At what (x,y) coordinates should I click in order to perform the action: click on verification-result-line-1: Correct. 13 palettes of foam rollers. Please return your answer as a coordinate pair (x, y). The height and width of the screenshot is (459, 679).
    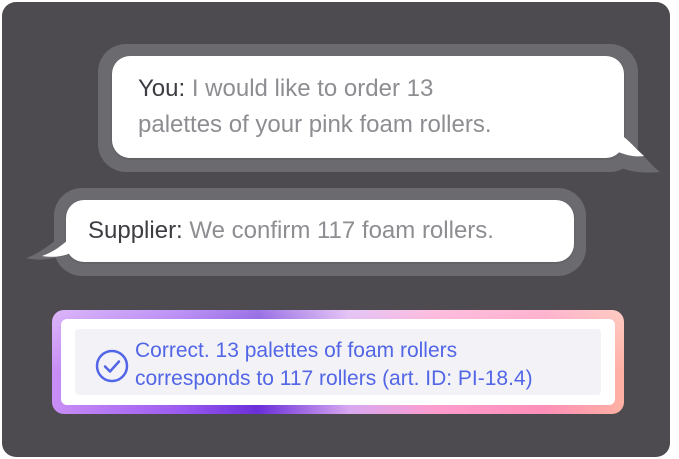
    Looking at the image, I should click on (296, 350).